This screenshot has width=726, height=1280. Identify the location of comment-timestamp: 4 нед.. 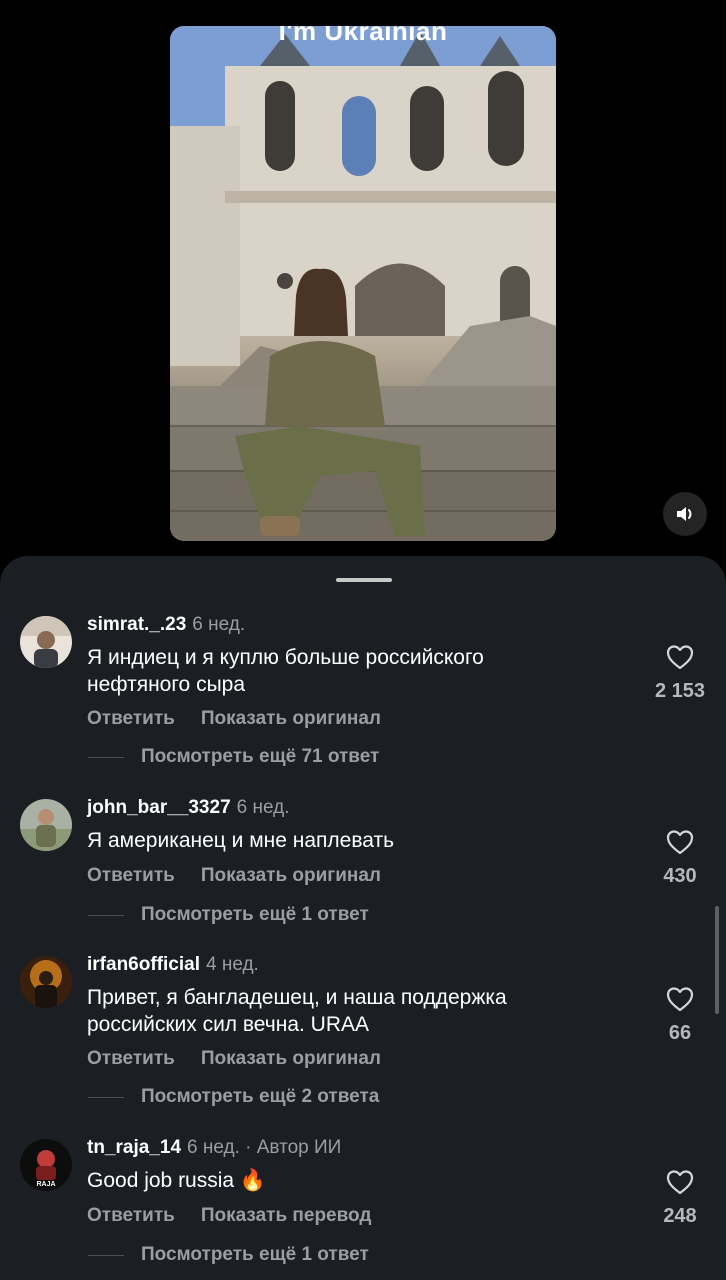
(232, 964).